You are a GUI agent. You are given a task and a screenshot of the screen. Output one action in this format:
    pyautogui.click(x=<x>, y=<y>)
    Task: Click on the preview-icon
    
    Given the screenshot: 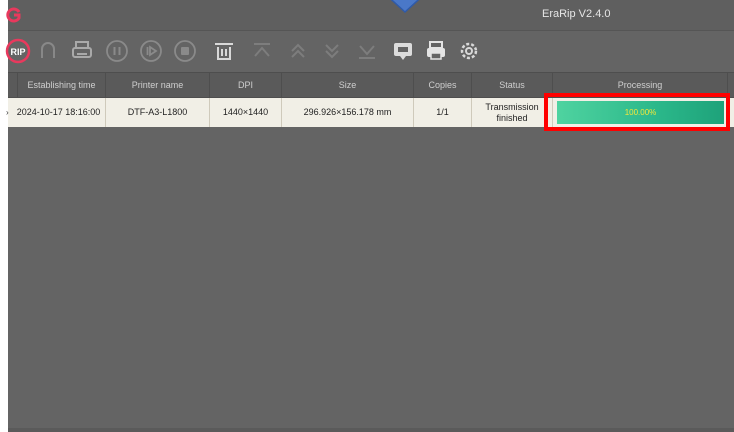 What is the action you would take?
    pyautogui.click(x=403, y=51)
    